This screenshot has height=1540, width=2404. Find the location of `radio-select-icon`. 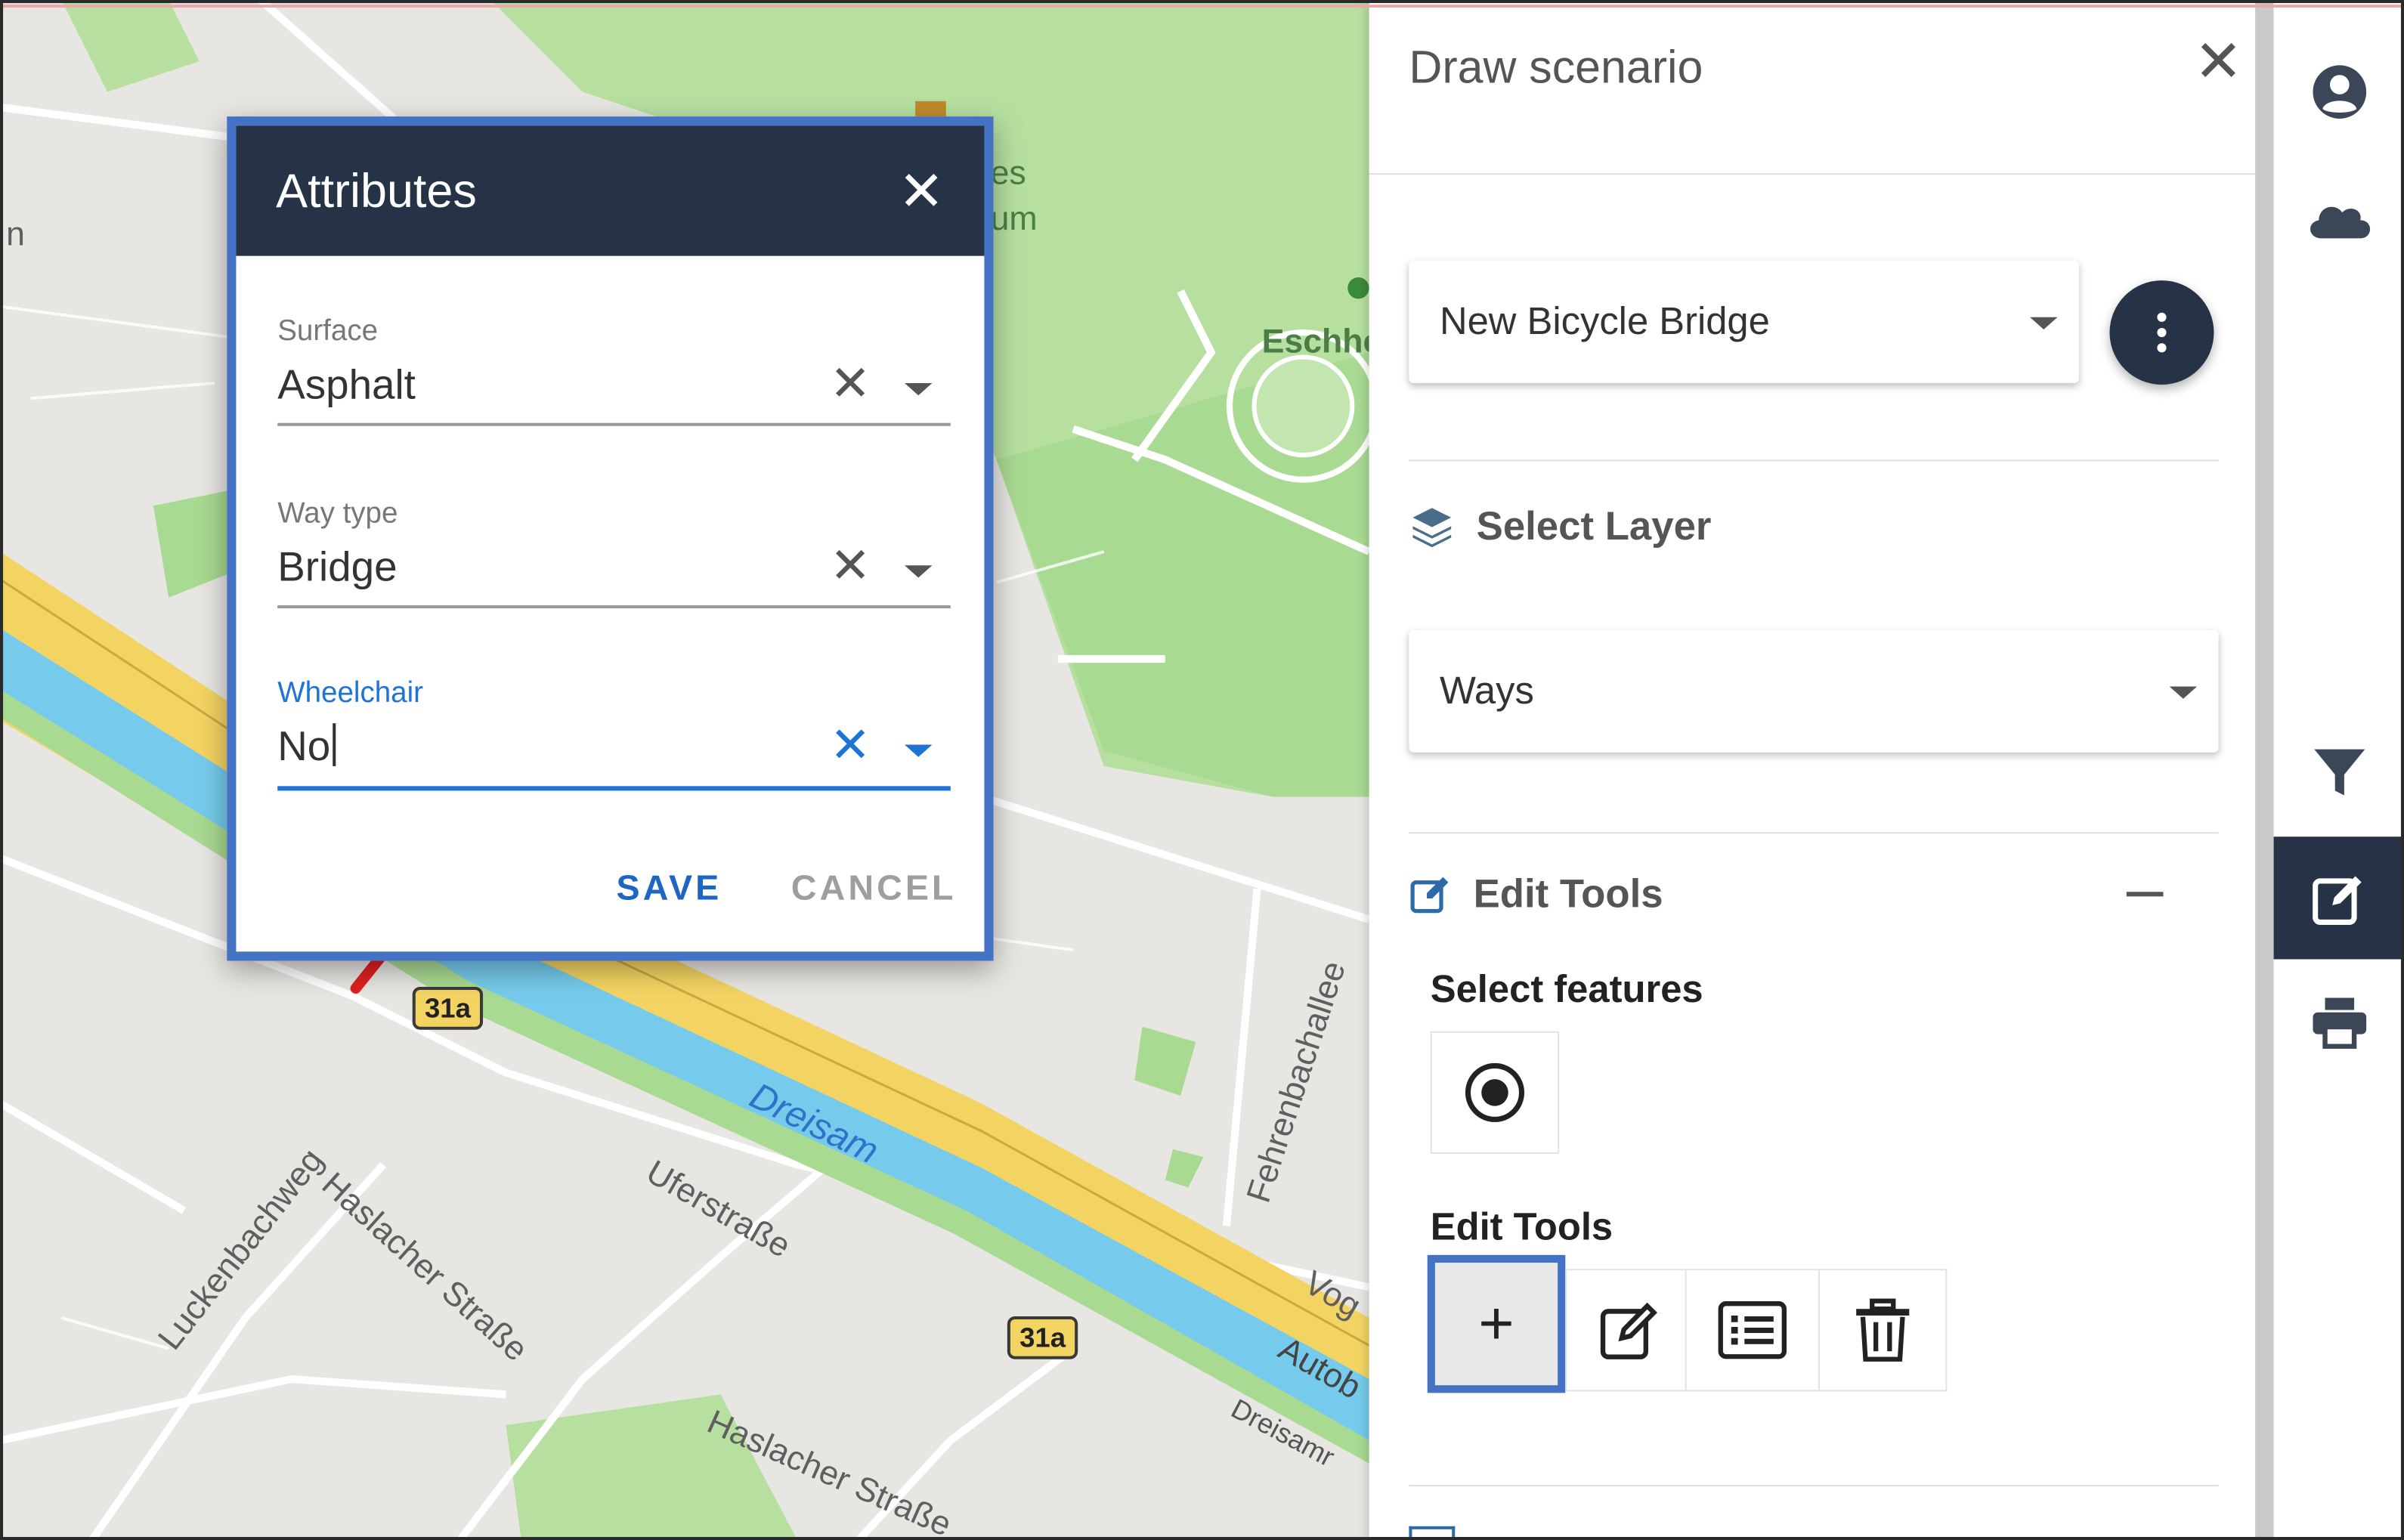

radio-select-icon is located at coordinates (1495, 1092).